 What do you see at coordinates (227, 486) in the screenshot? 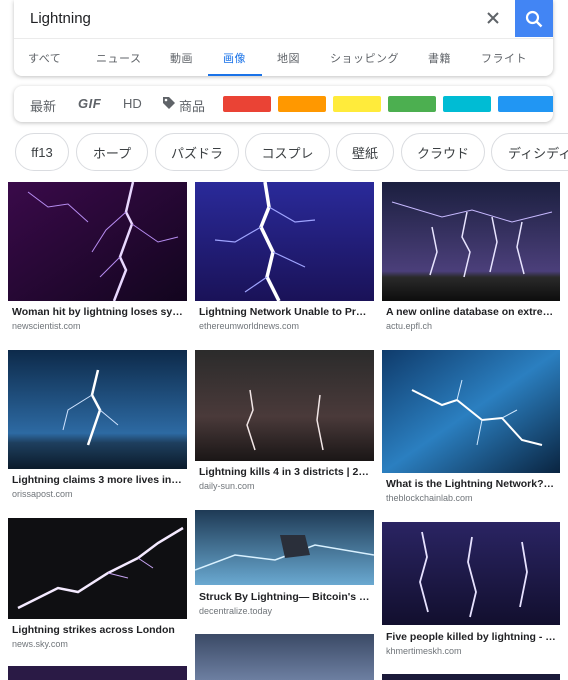
I see `result-source: daily-sun.com` at bounding box center [227, 486].